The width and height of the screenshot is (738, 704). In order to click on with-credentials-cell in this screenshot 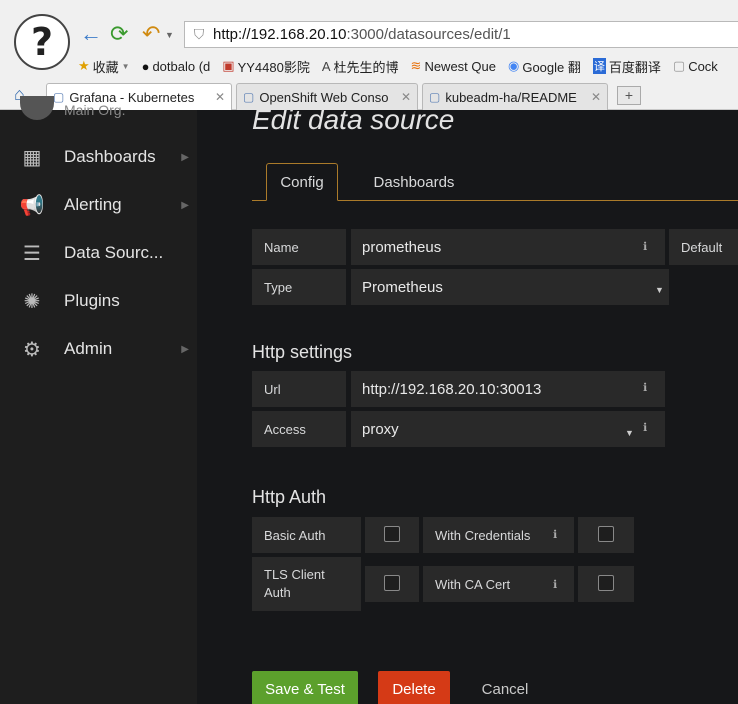, I will do `click(606, 535)`.